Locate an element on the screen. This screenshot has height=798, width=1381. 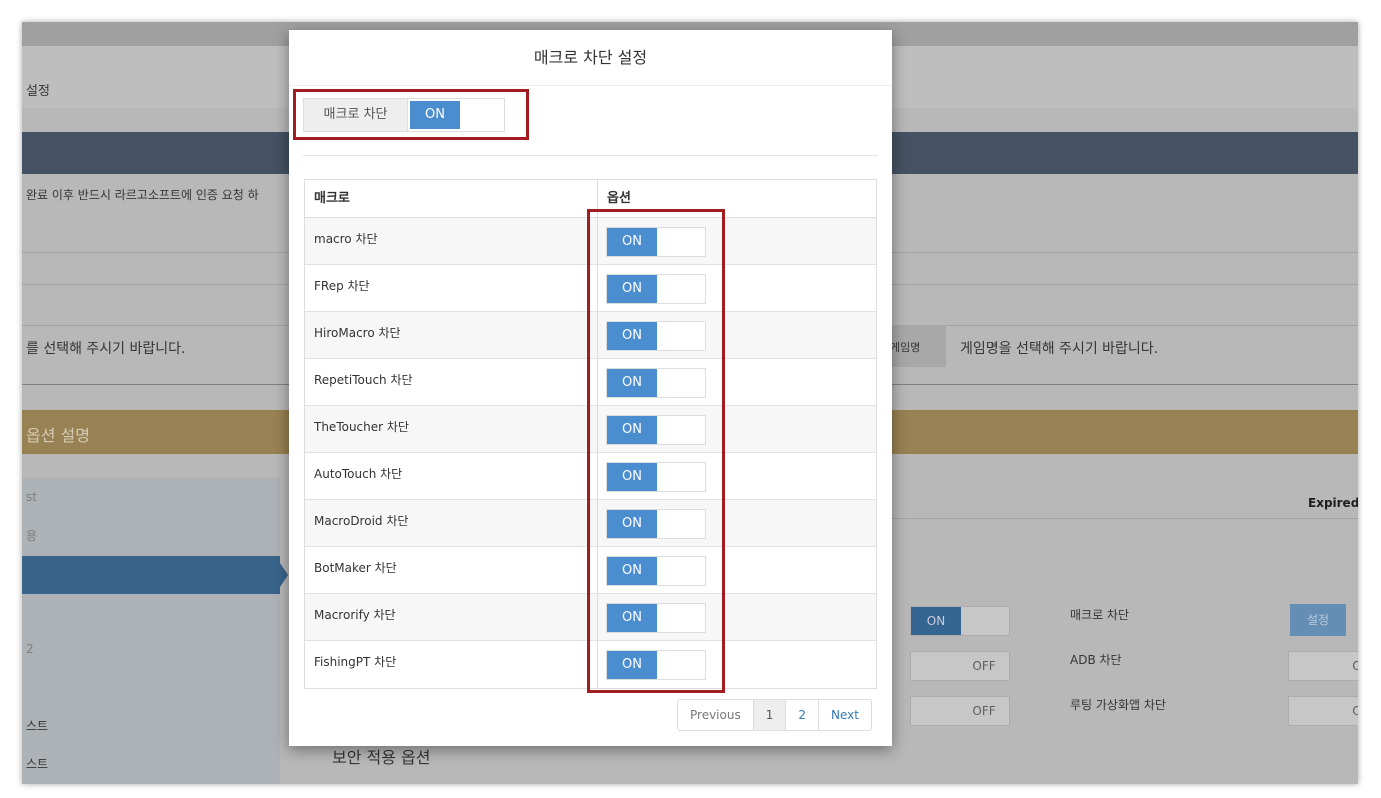
header-macro: 매크로 is located at coordinates (451, 198).